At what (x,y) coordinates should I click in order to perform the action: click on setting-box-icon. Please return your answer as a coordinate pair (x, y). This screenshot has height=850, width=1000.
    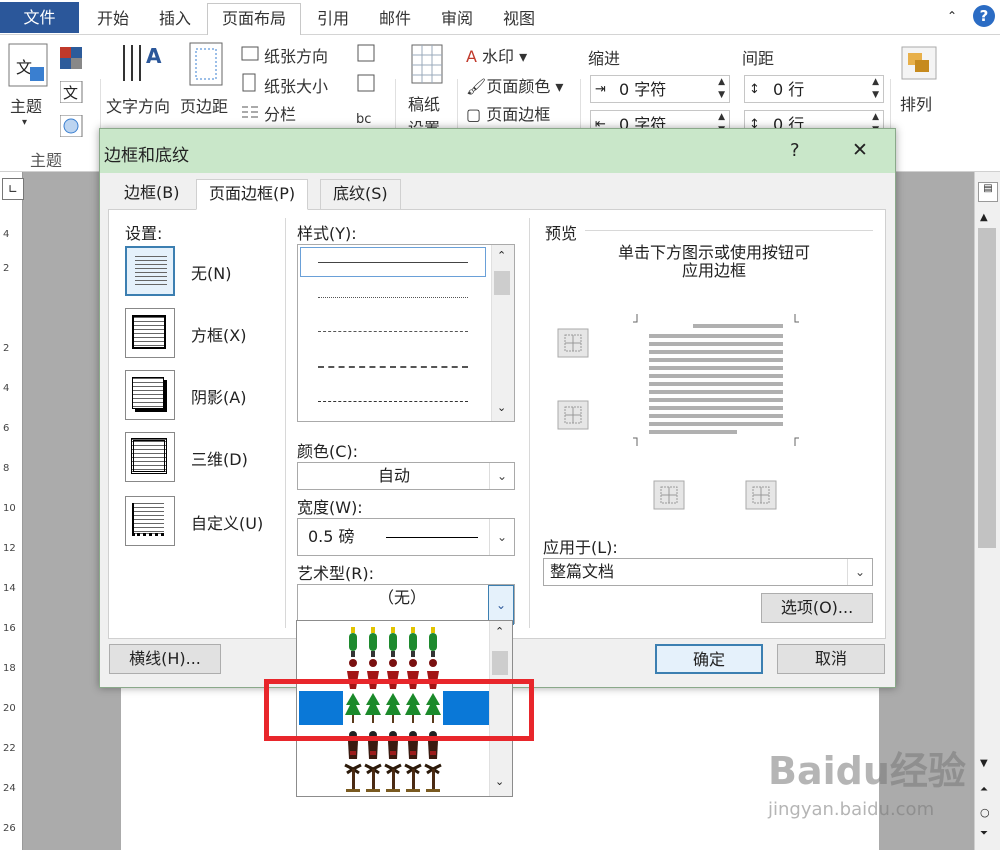
    Looking at the image, I should click on (150, 333).